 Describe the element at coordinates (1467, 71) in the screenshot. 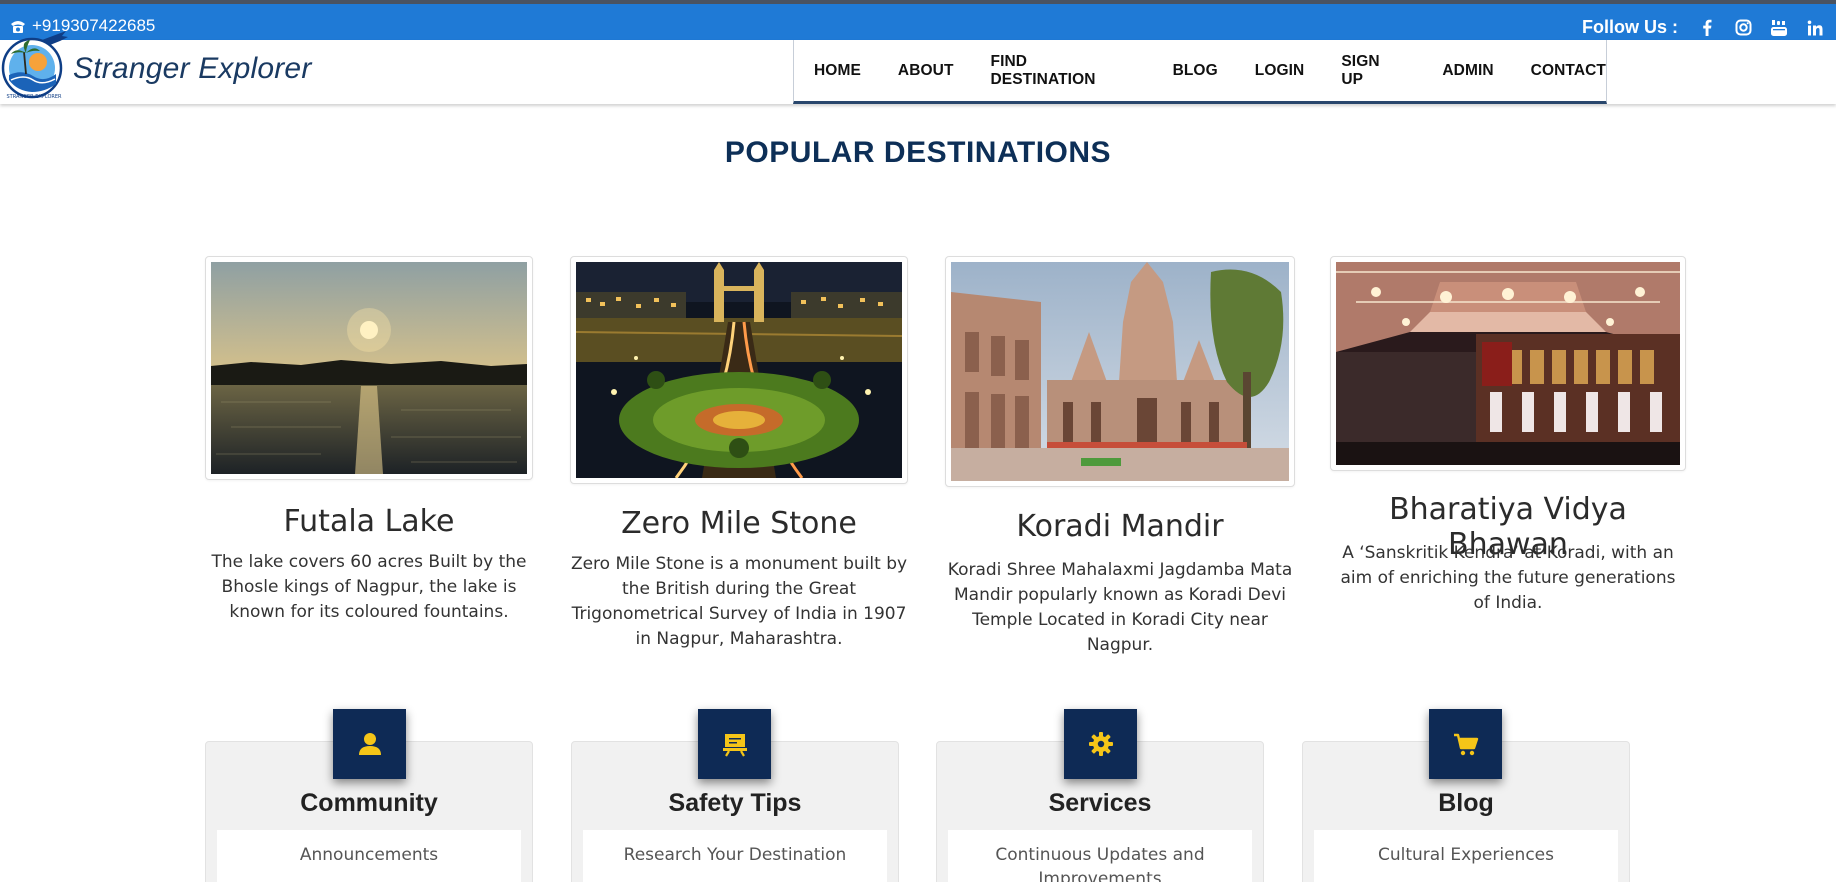

I see `nav-admin: ADMIN` at that location.